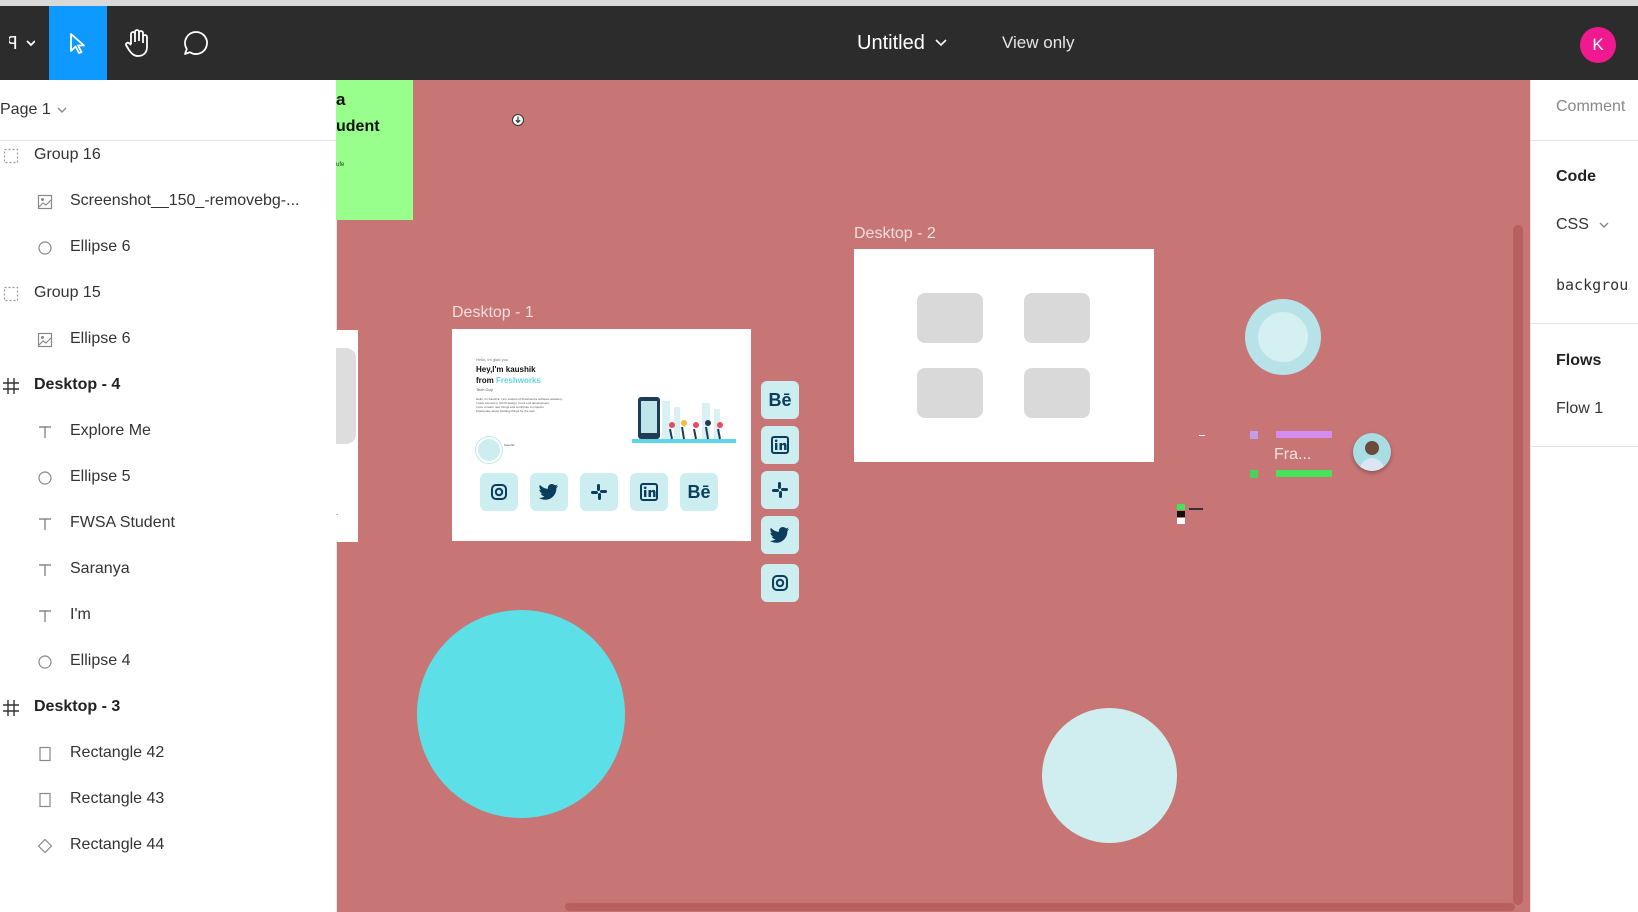 The image size is (1638, 912). Describe the element at coordinates (168, 800) in the screenshot. I see `layer-row: Rectangle 43` at that location.